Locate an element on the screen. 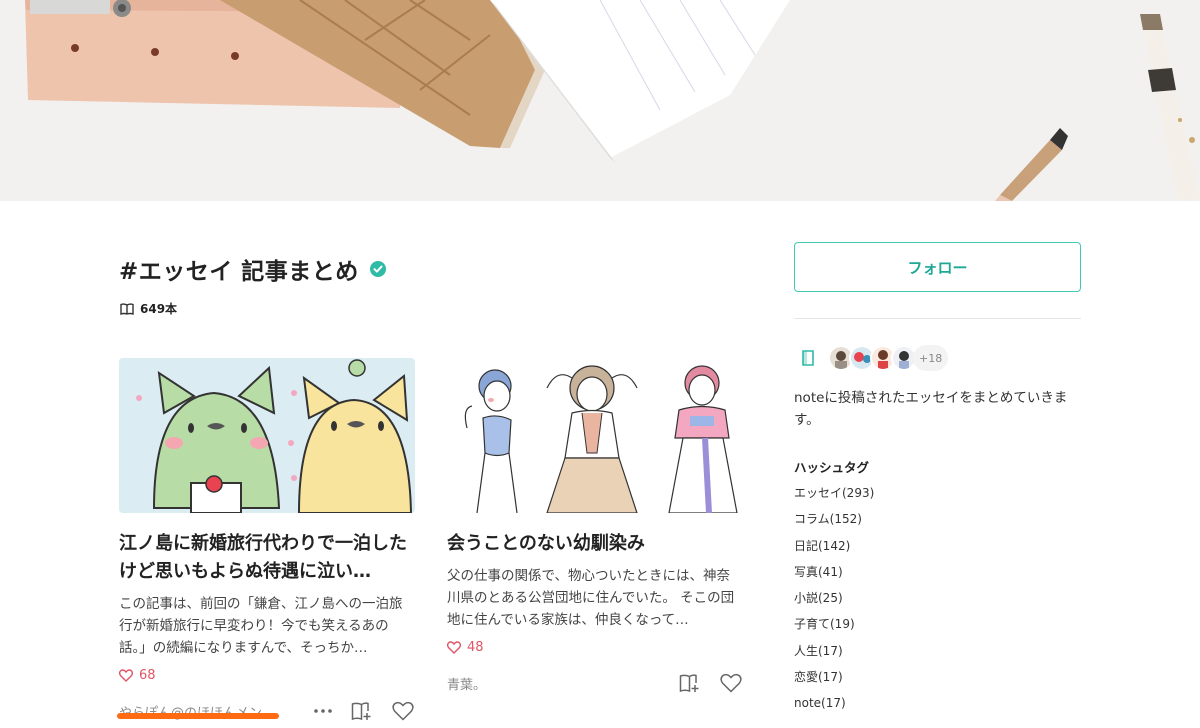 The width and height of the screenshot is (1200, 728). follow-button: フォロー is located at coordinates (937, 267).